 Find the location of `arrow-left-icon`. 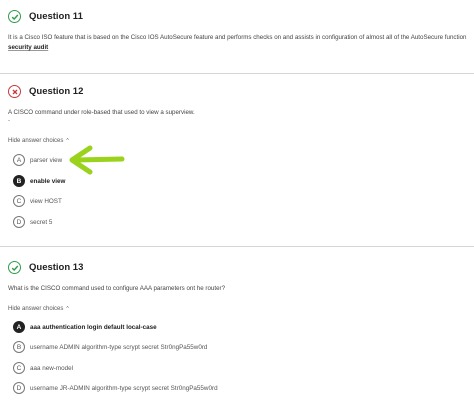

arrow-left-icon is located at coordinates (97, 160).